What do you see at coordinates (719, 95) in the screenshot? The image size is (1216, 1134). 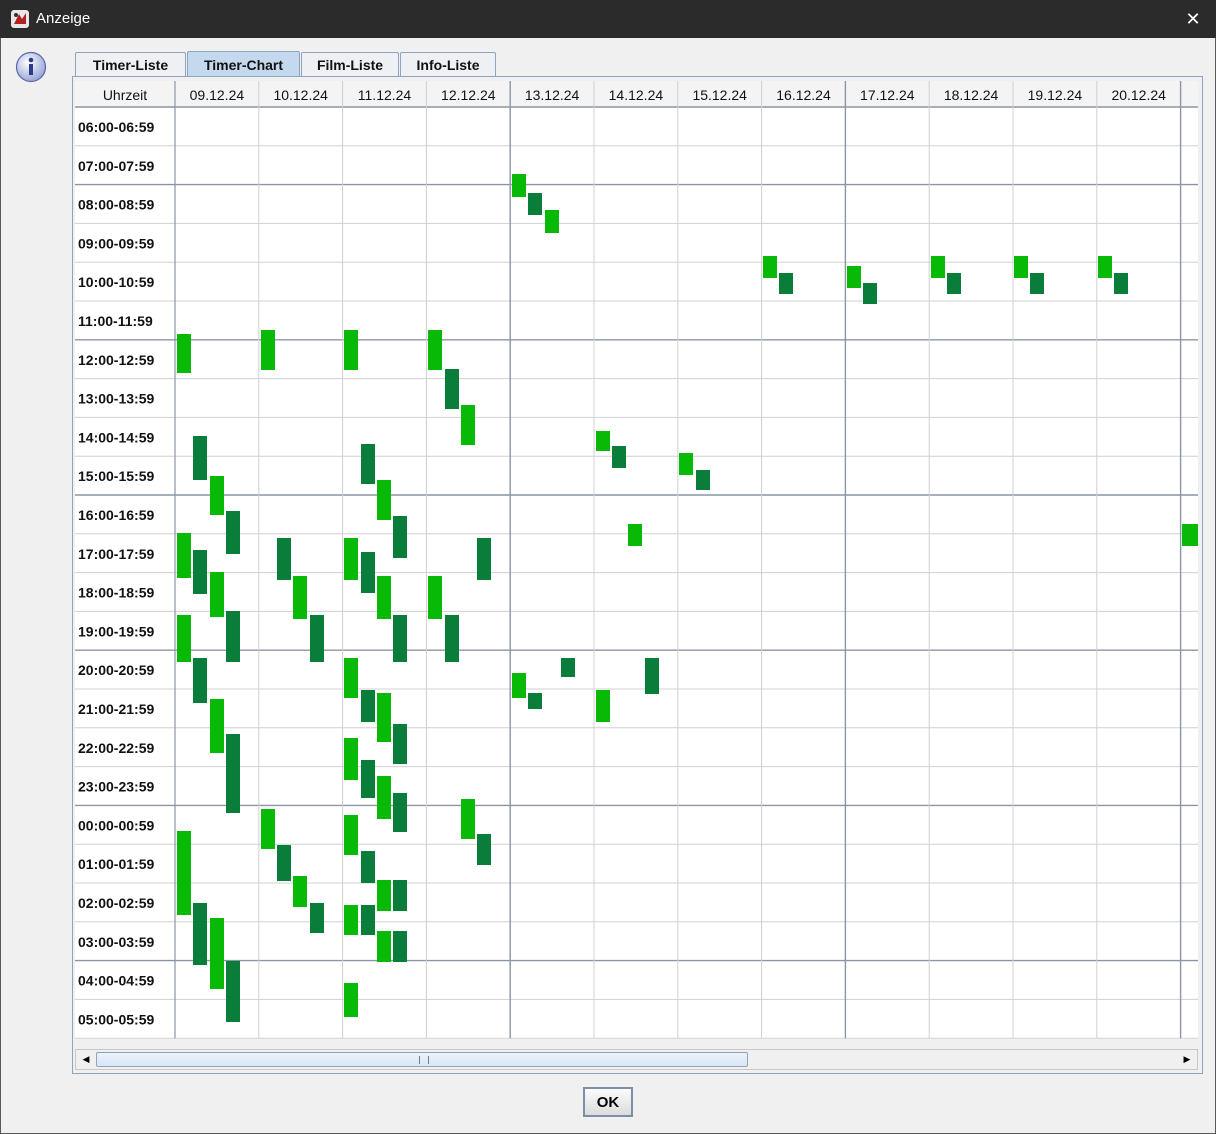 I see `date-header: 15.12.24` at bounding box center [719, 95].